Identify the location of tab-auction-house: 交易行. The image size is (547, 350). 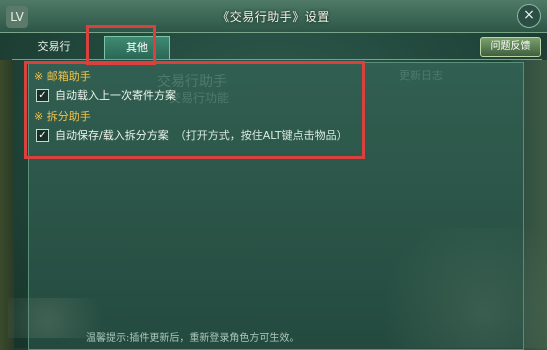
(54, 47).